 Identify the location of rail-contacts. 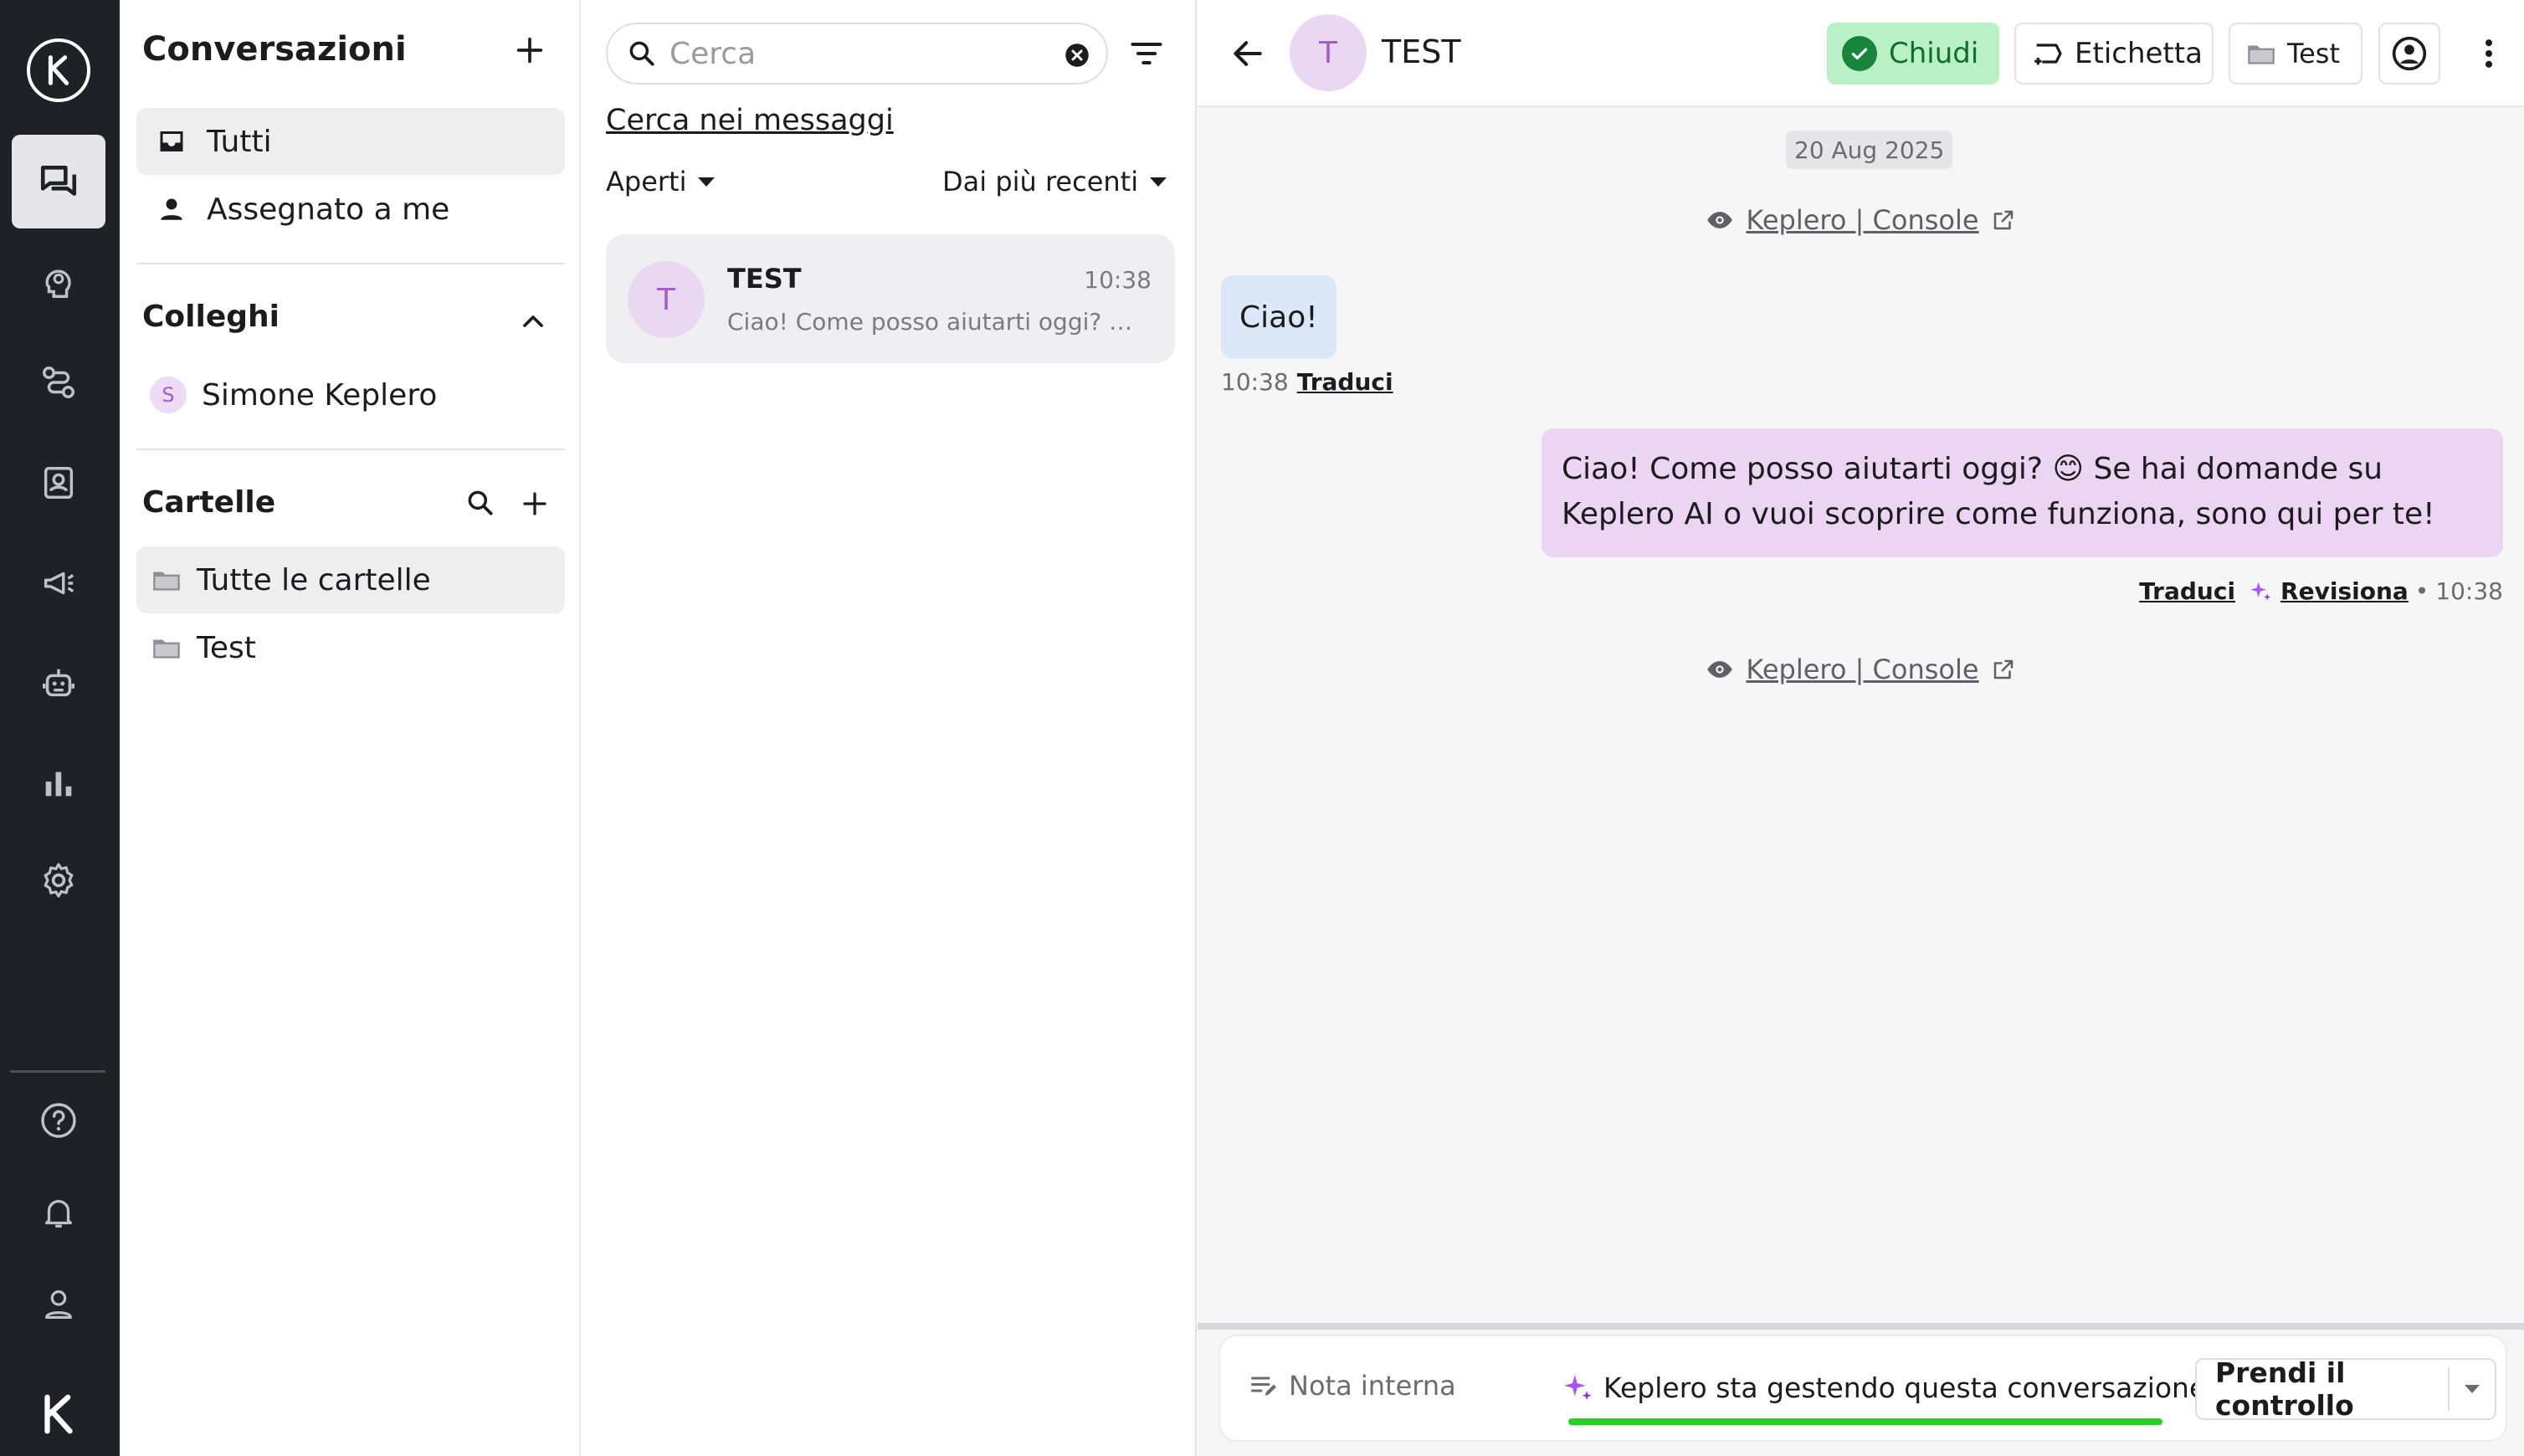
(58, 483).